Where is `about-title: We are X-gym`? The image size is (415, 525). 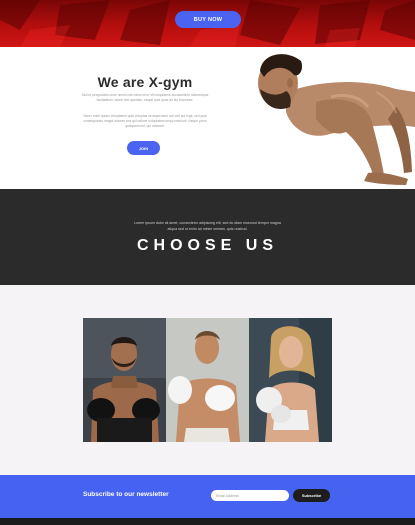
about-title: We are X-gym is located at coordinates (145, 82).